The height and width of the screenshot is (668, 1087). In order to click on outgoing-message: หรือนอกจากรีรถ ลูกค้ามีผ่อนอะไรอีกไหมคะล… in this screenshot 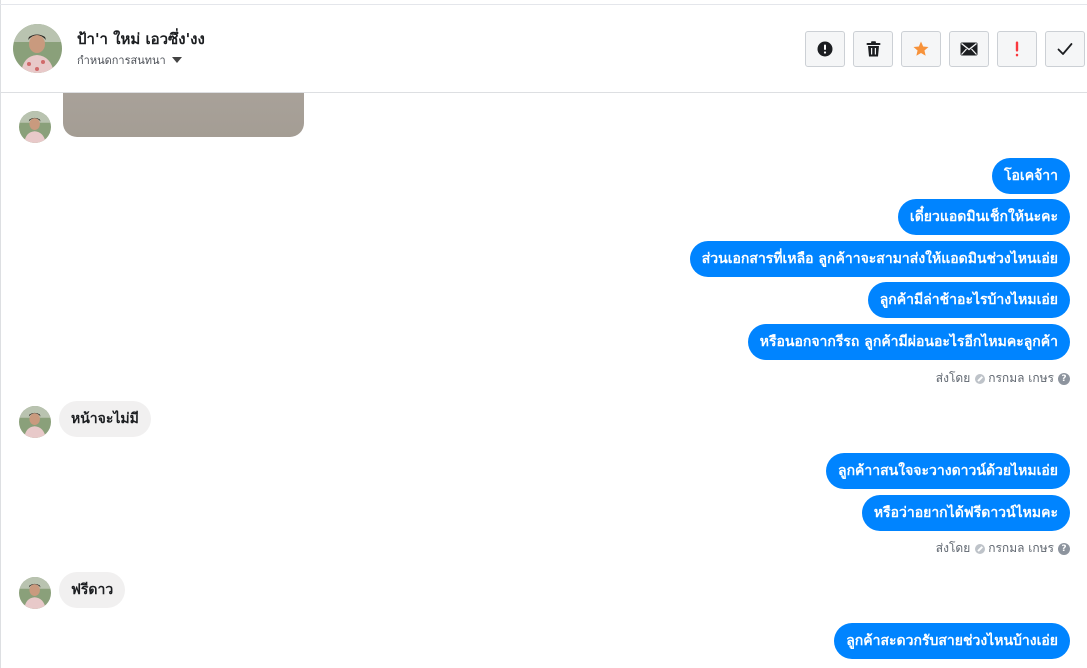, I will do `click(908, 342)`.